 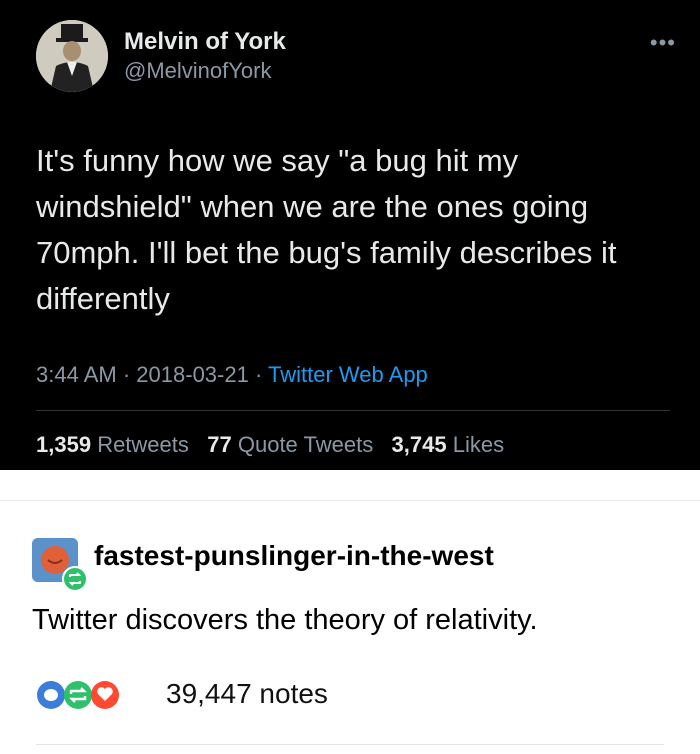 What do you see at coordinates (448, 444) in the screenshot?
I see `likes-stat: 3,745 Likes` at bounding box center [448, 444].